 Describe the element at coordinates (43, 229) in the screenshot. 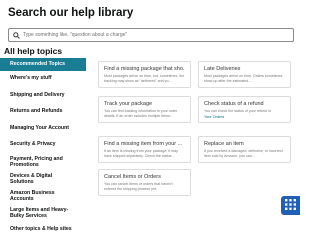

I see `sidebar-item-other-topics: Other topics & Help sites` at that location.